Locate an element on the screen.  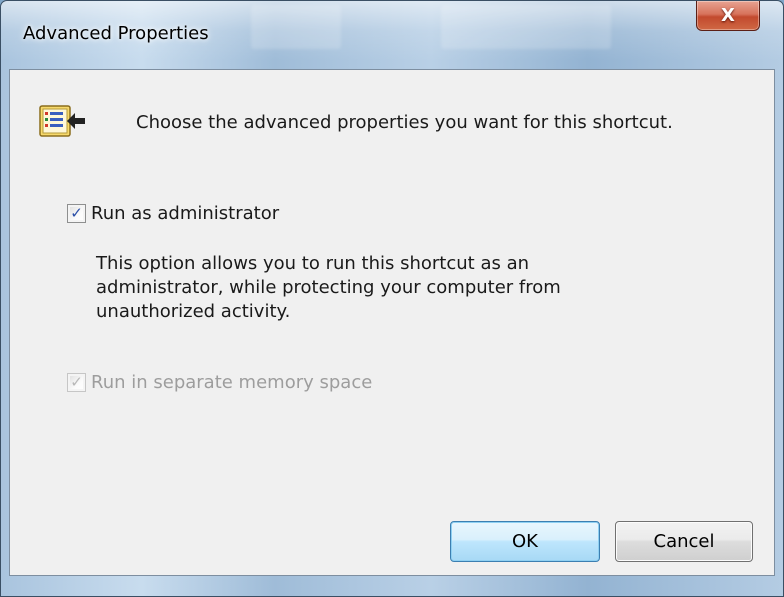
cancel-button: Cancel is located at coordinates (684, 541).